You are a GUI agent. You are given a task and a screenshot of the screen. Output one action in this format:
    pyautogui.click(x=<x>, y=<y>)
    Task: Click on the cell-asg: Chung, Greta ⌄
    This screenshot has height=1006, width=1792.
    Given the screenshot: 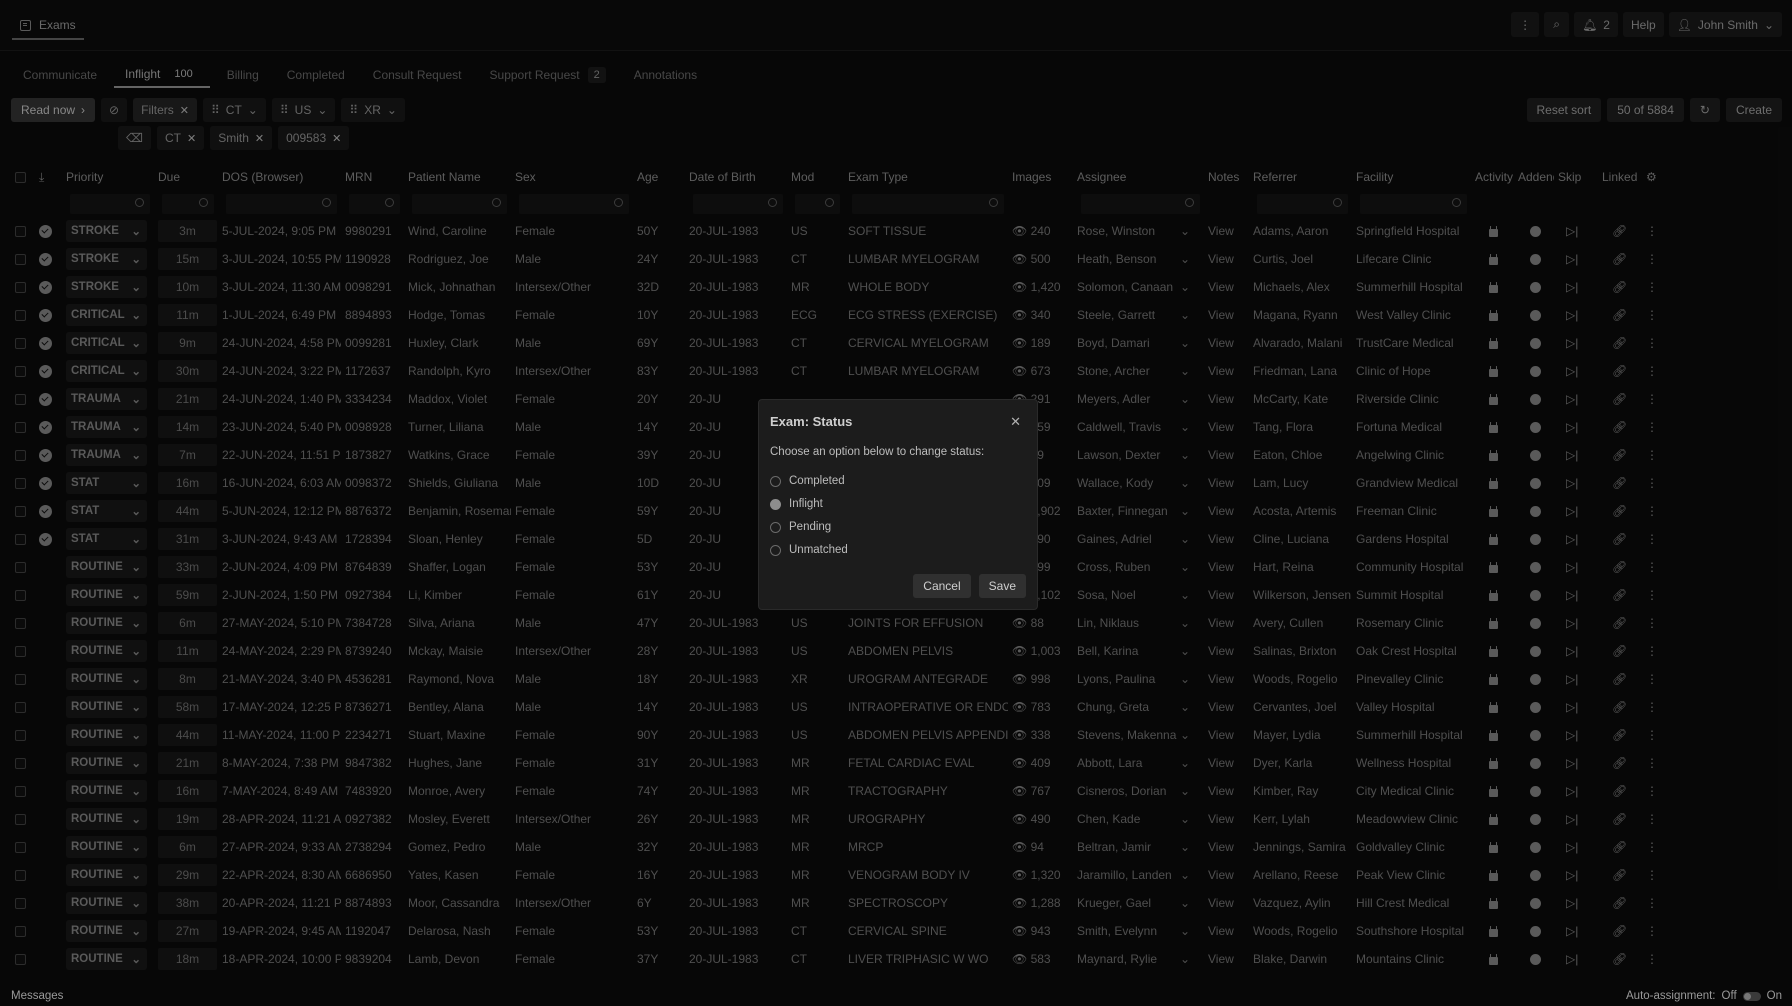 What is the action you would take?
    pyautogui.click(x=1138, y=707)
    